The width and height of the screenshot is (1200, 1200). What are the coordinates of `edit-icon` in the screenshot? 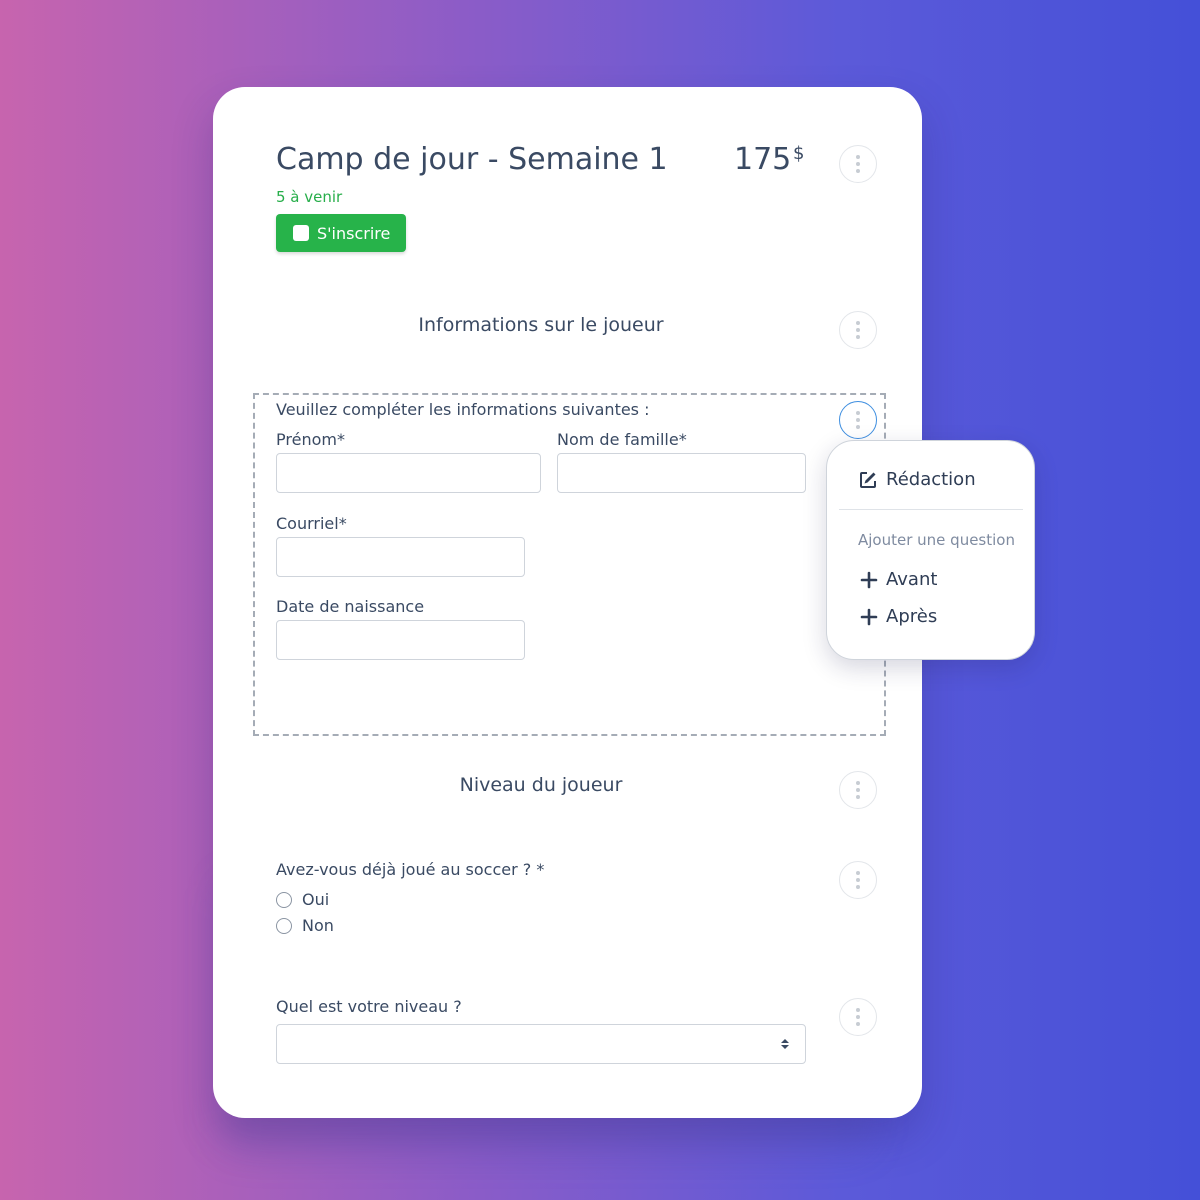 It's located at (868, 479).